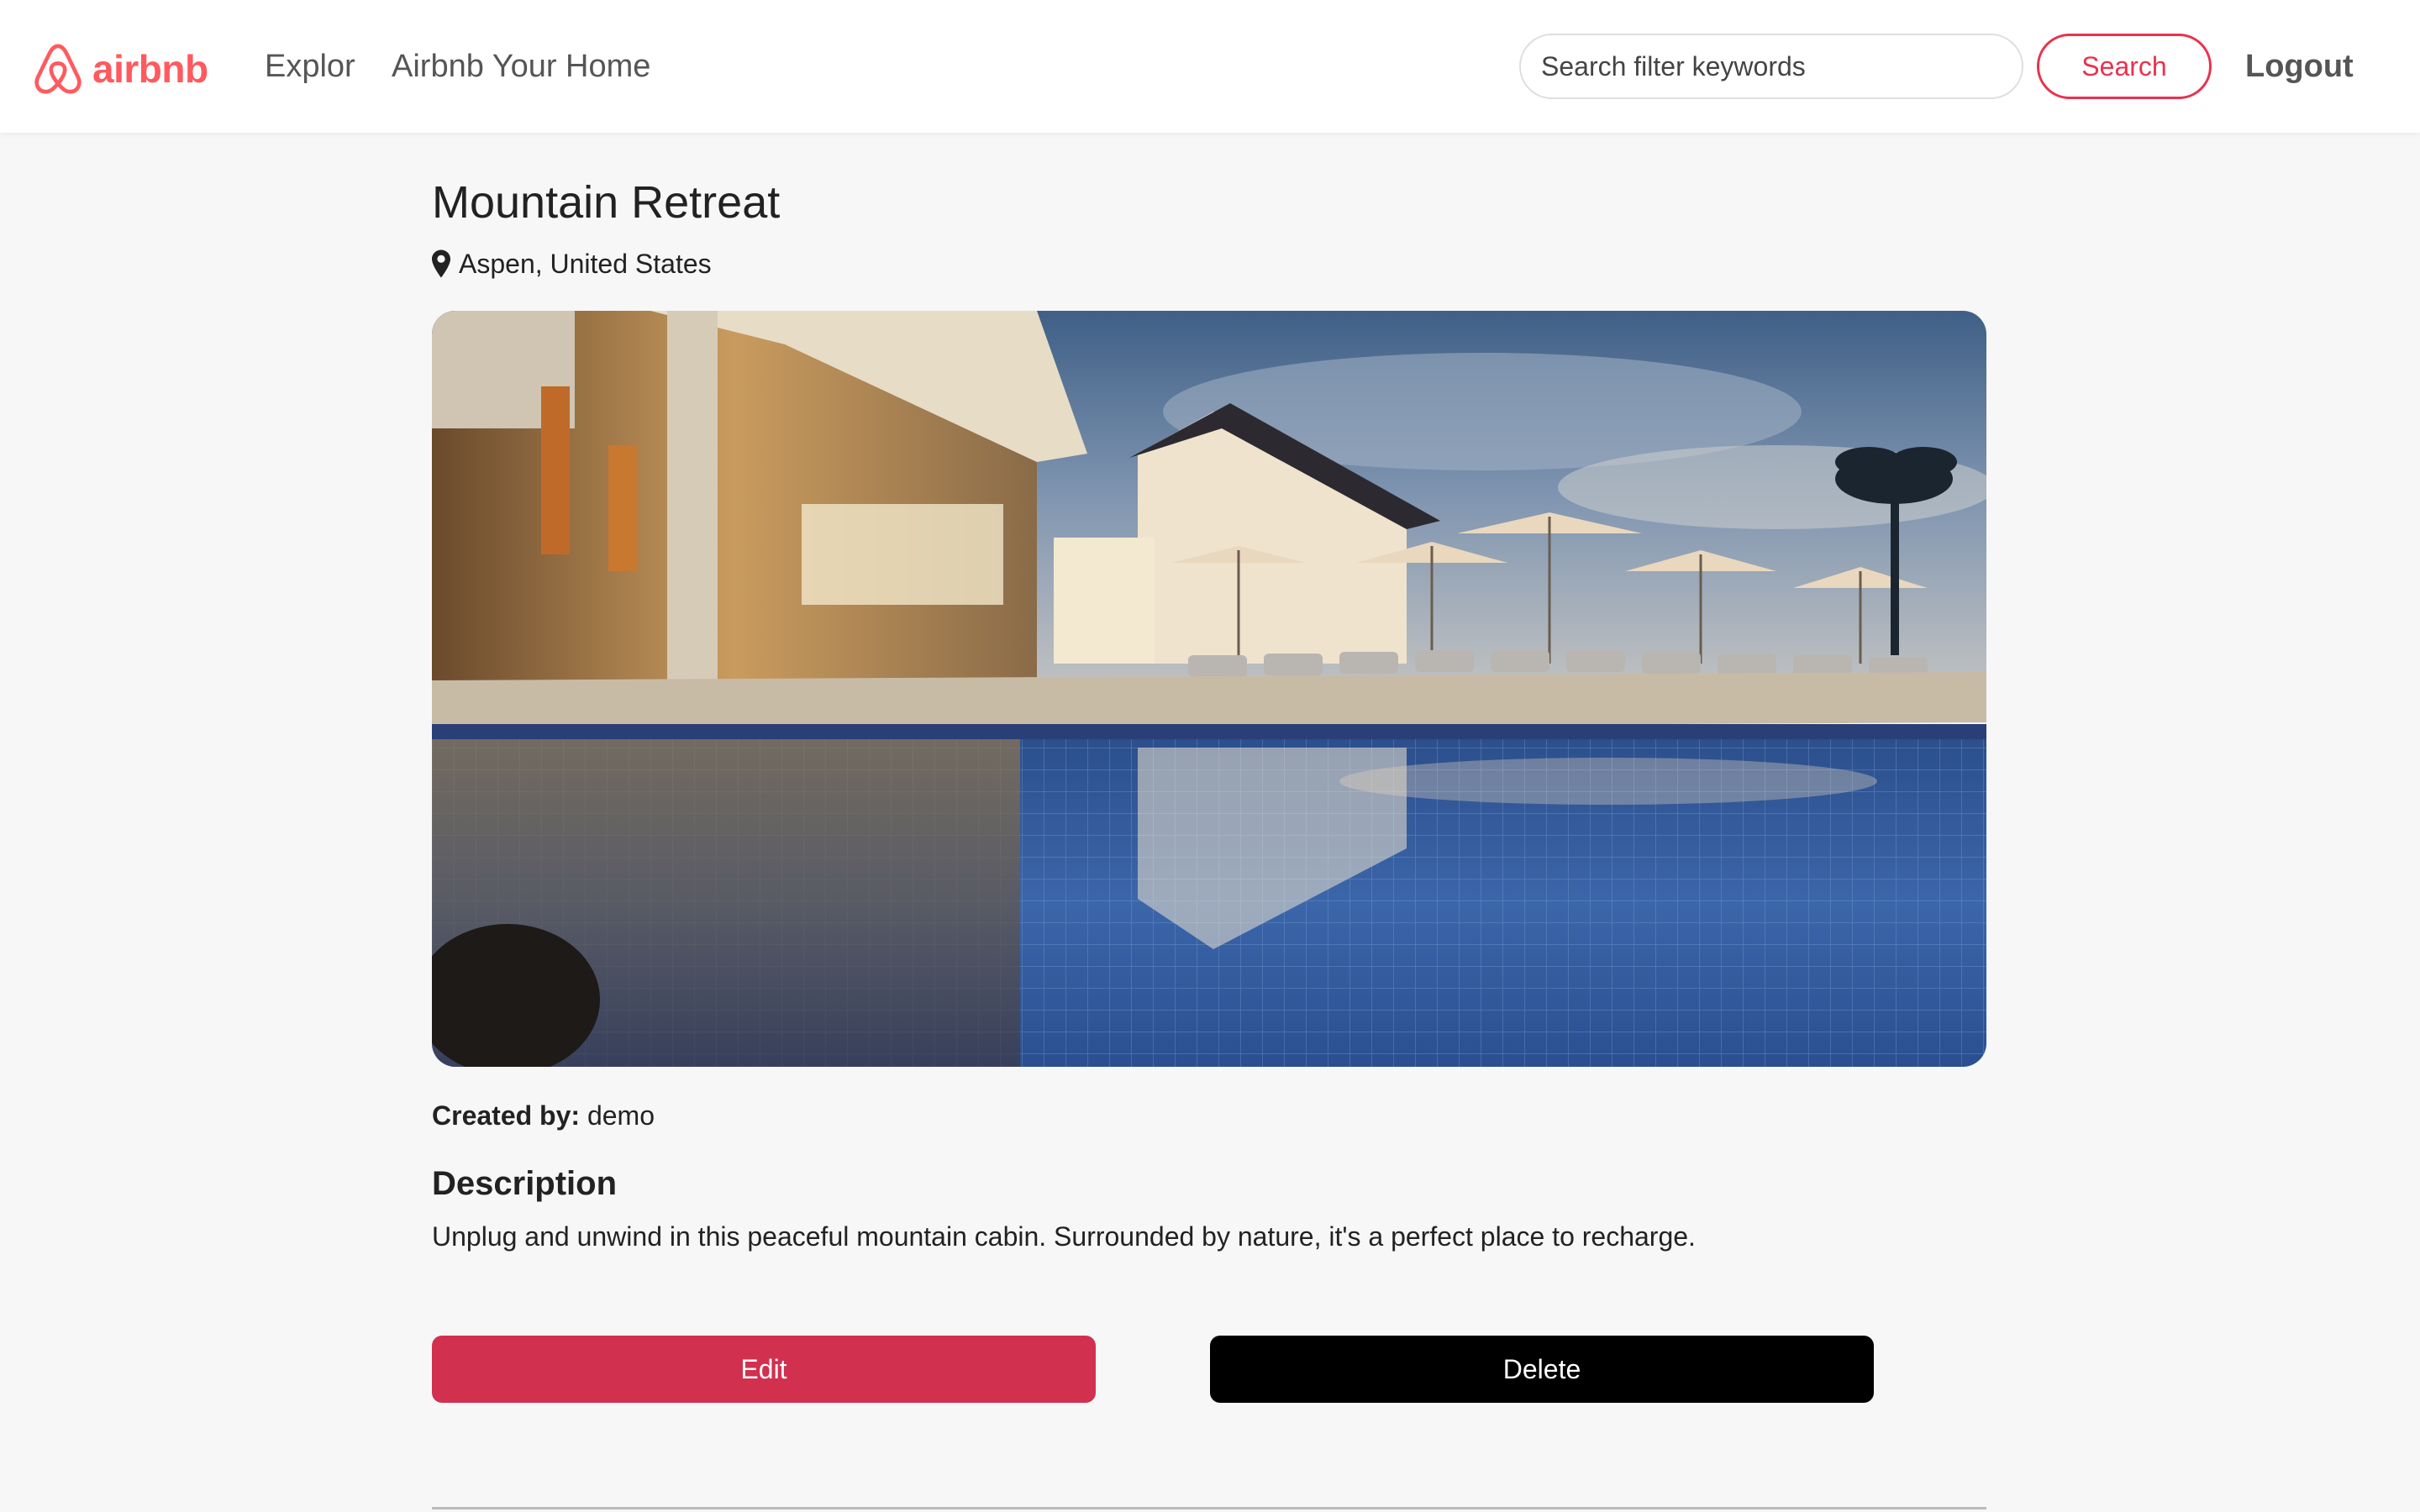 The image size is (2420, 1512). What do you see at coordinates (606, 202) in the screenshot?
I see `listing-title: Mountain Retreat` at bounding box center [606, 202].